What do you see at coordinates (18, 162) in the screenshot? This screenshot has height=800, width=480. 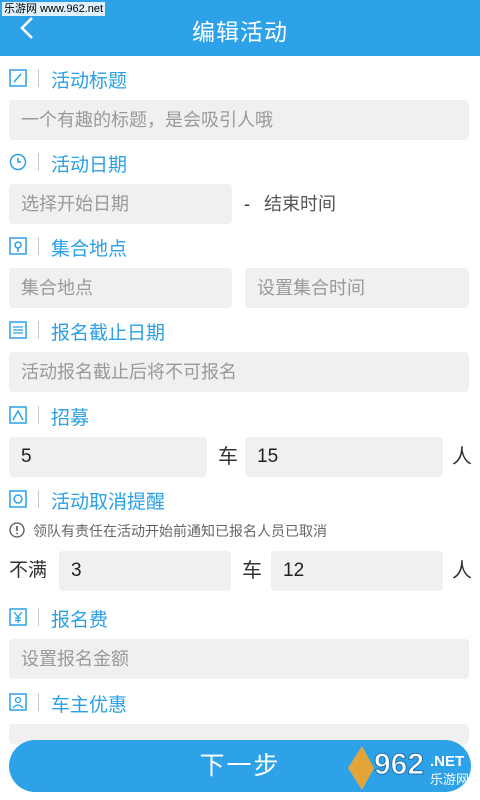 I see `clock-icon` at bounding box center [18, 162].